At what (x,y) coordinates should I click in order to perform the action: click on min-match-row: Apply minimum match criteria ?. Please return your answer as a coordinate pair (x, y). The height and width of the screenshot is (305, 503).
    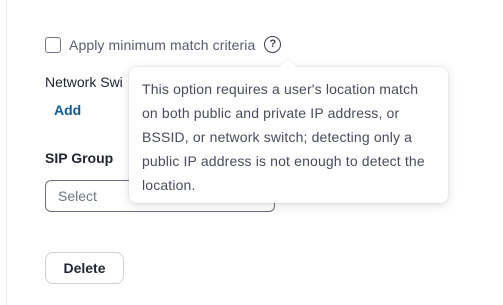
    Looking at the image, I should click on (163, 44).